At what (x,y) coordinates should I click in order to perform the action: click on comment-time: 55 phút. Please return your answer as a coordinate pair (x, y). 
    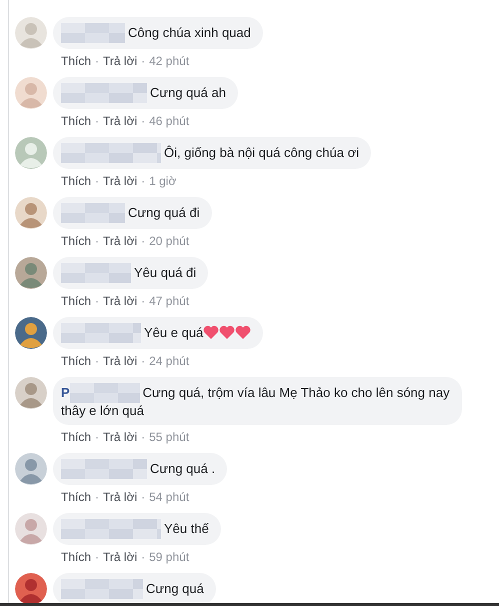
    Looking at the image, I should click on (169, 437).